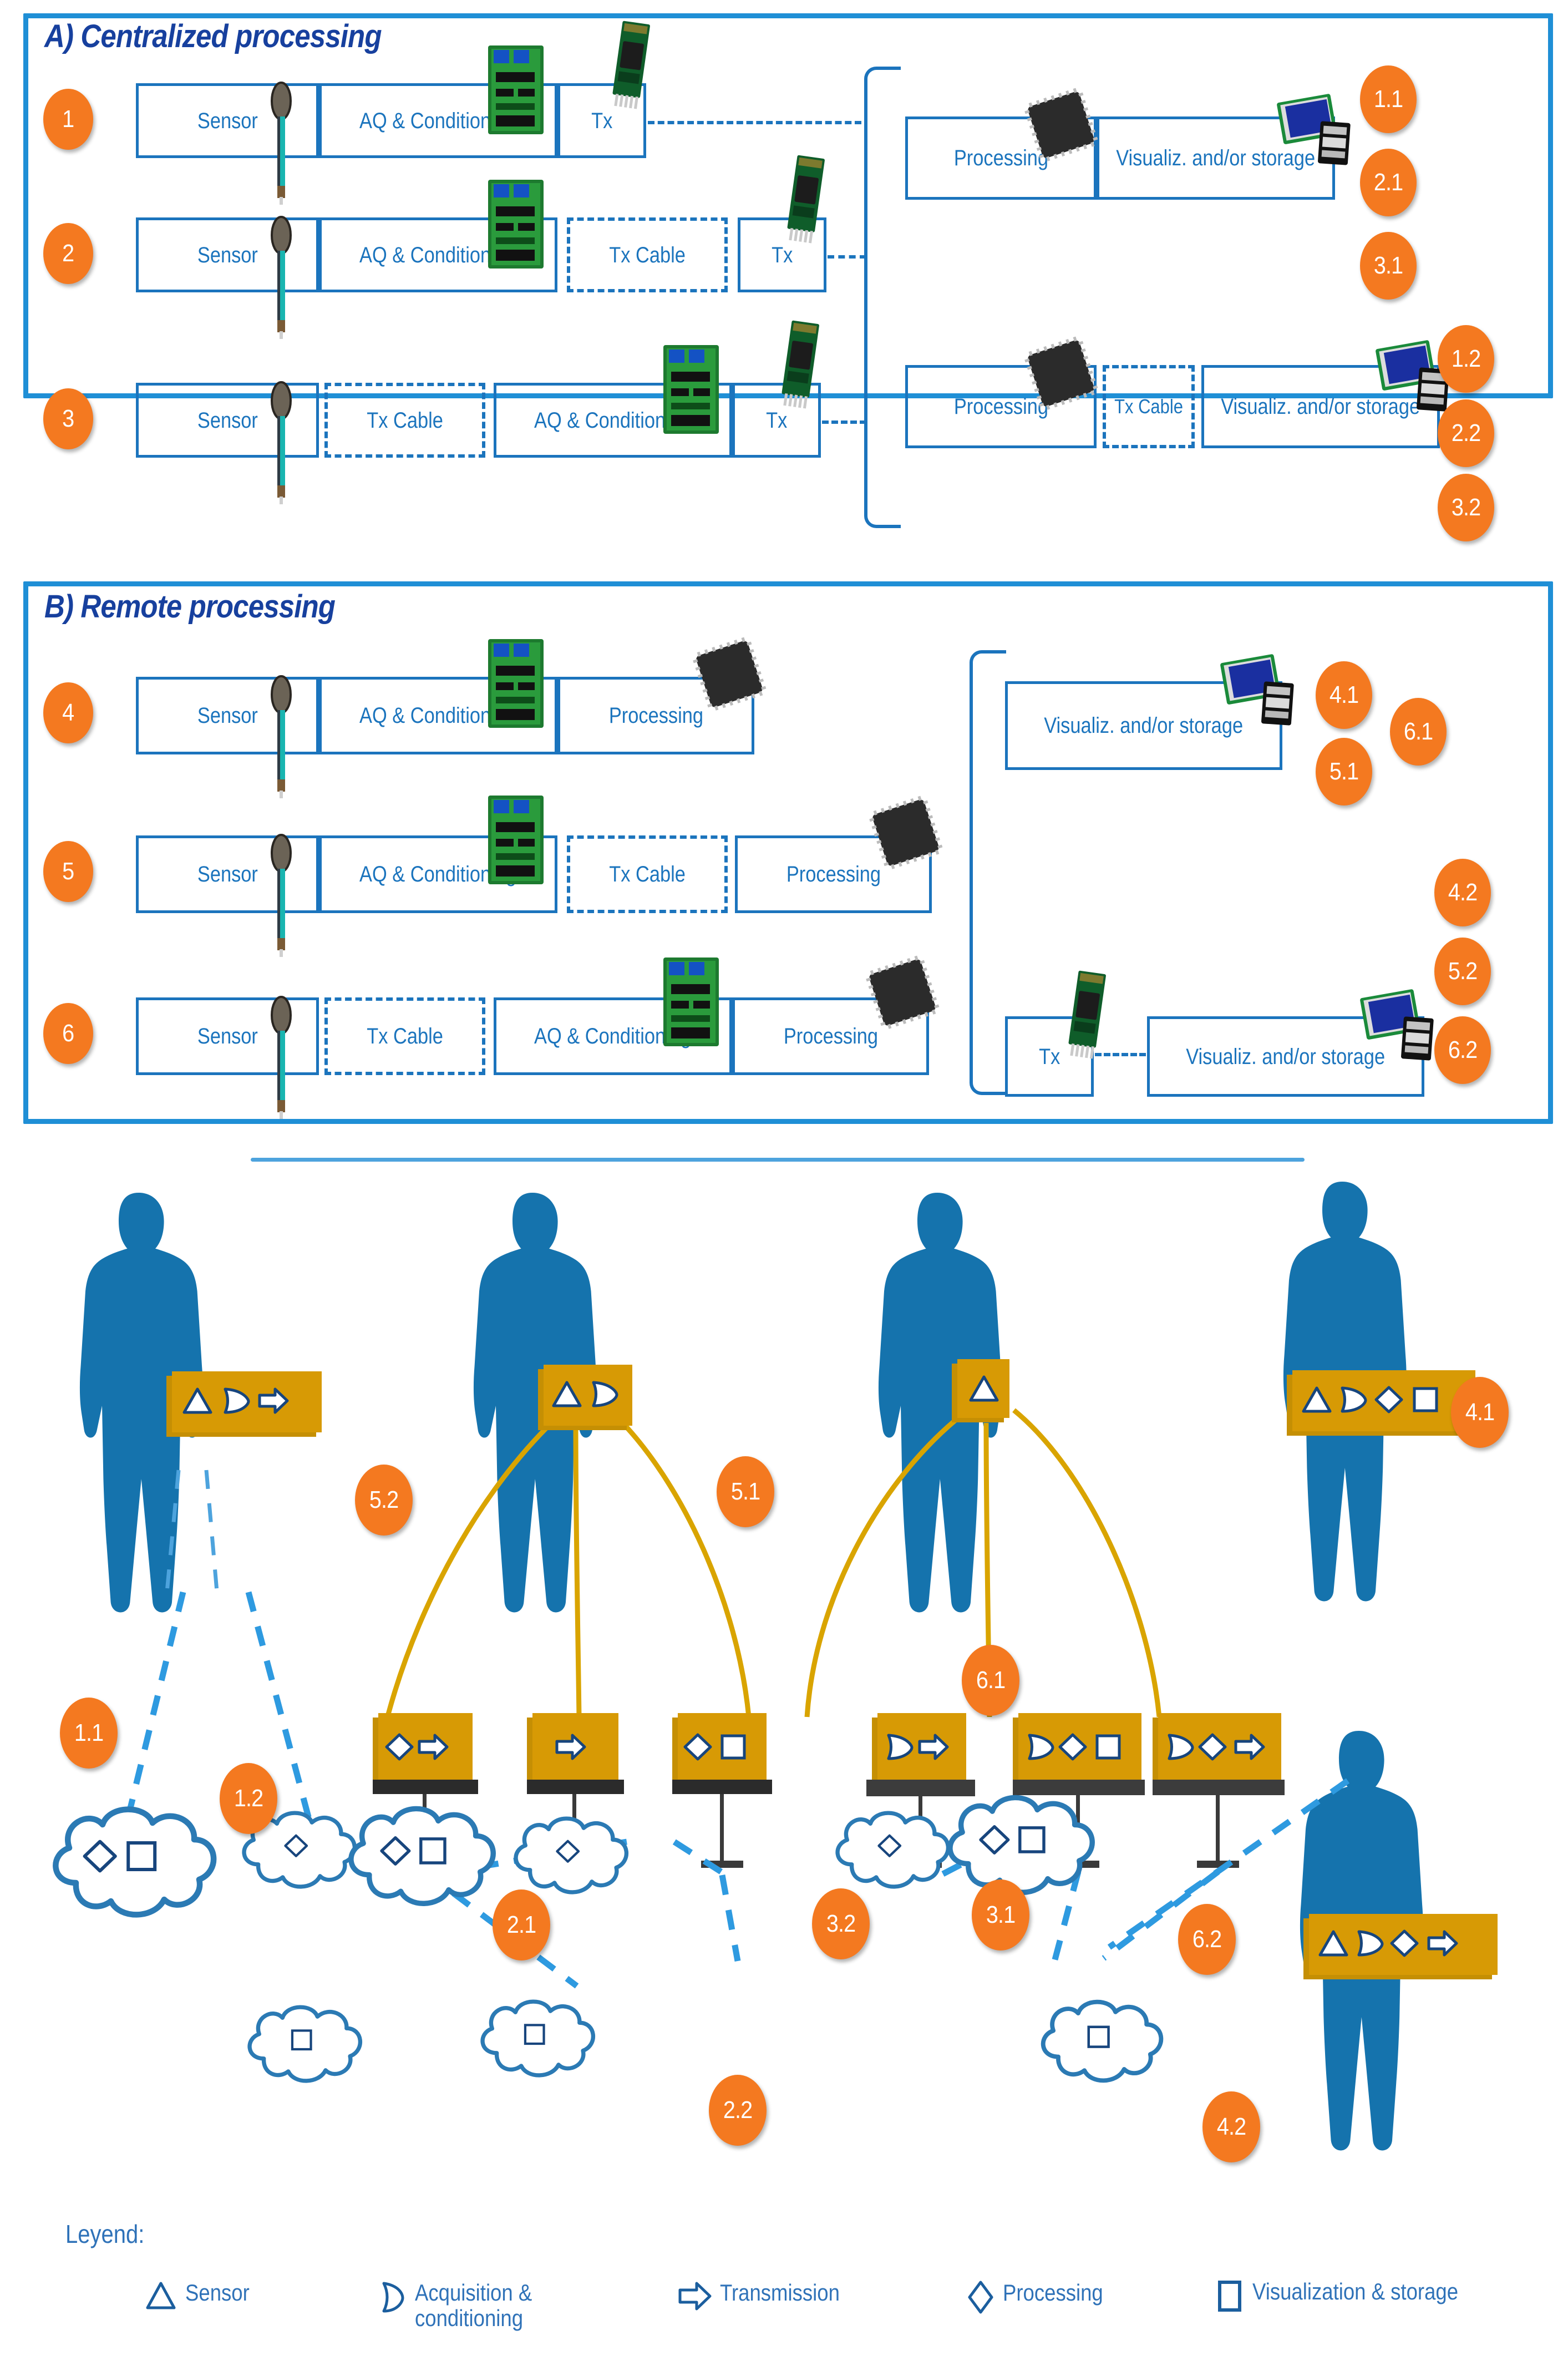 This screenshot has height=2376, width=1568. Describe the element at coordinates (1229, 2296) in the screenshot. I see `square-icon` at that location.